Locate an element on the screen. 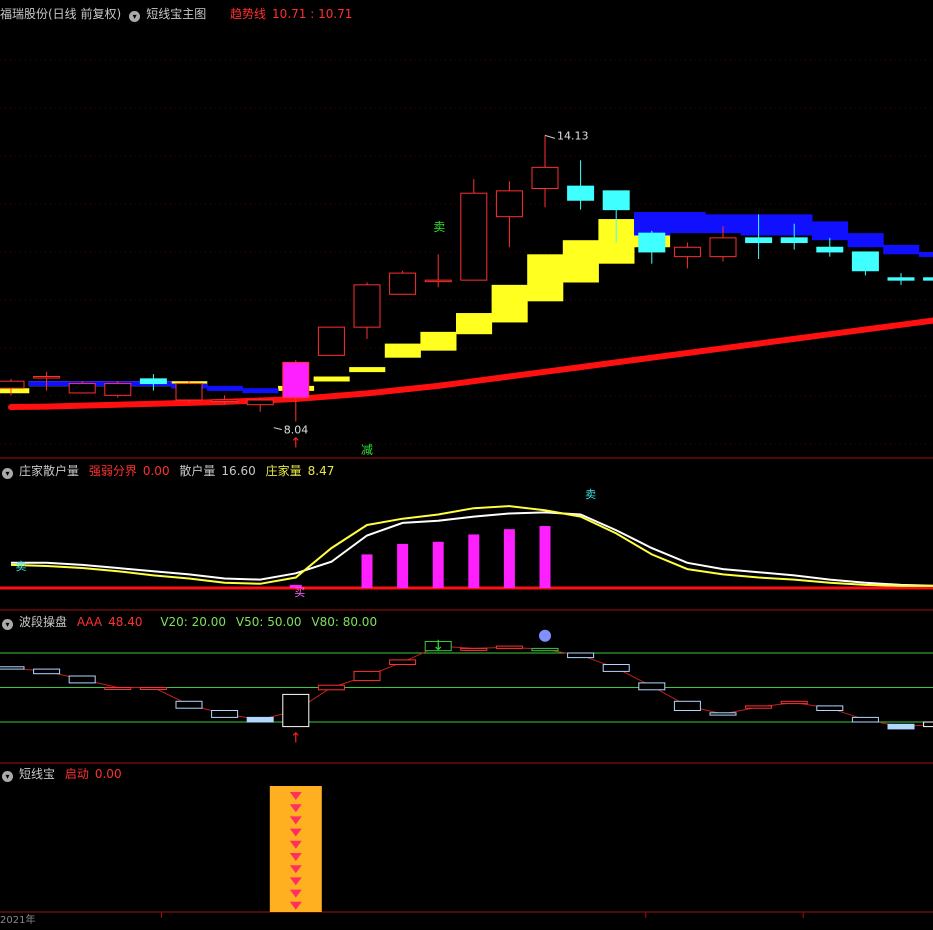  aaa-value: 48.40 is located at coordinates (125, 622).